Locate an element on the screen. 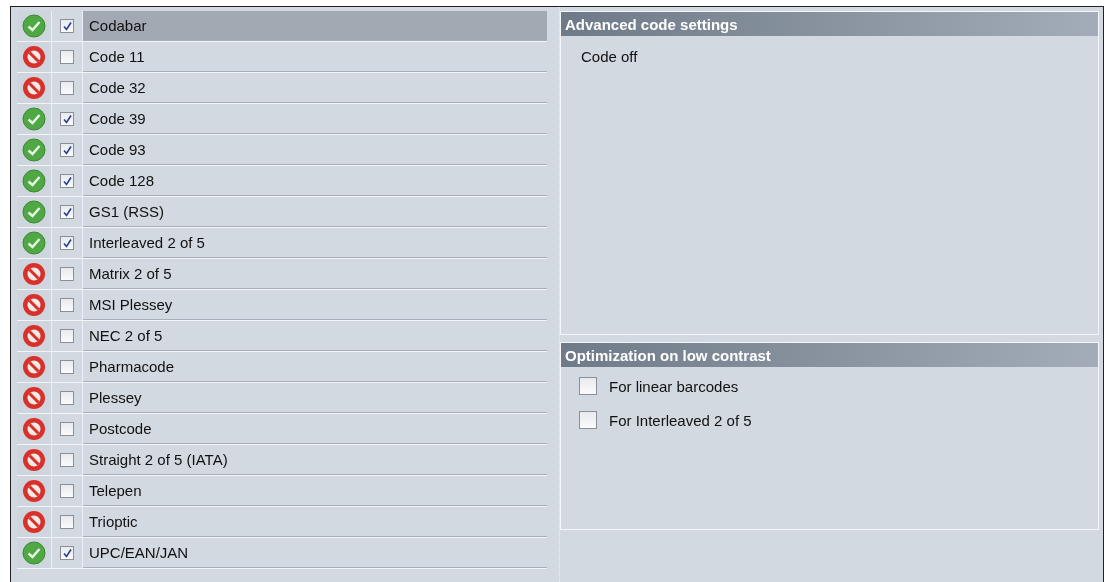 Image resolution: width=1110 pixels, height=582 pixels. panel-title: Advanced code settings is located at coordinates (829, 24).